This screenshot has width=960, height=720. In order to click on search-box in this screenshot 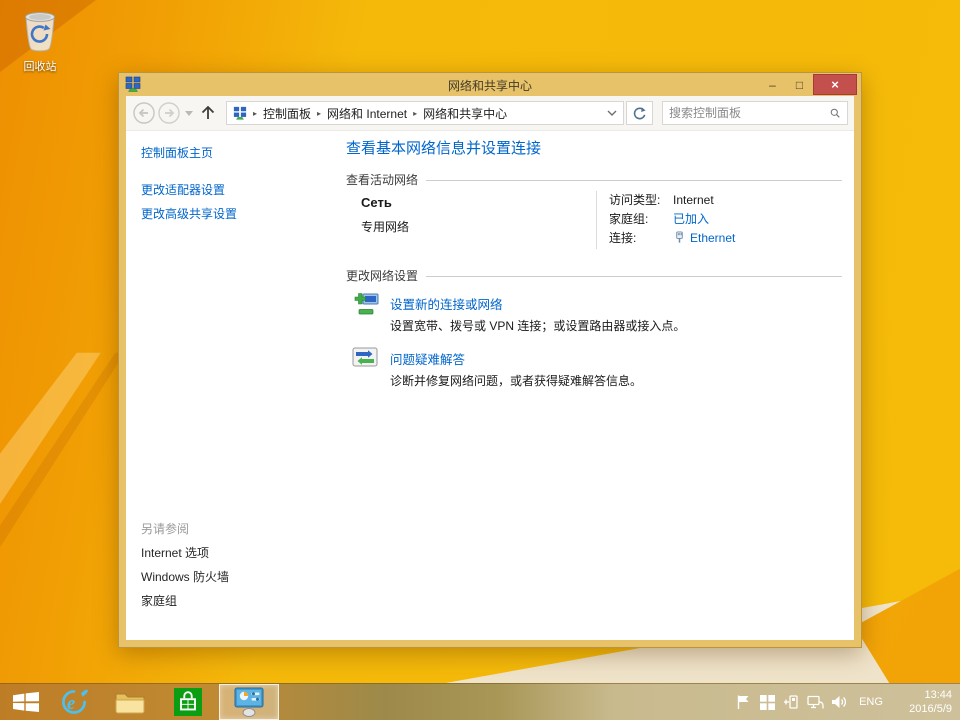, I will do `click(755, 113)`.